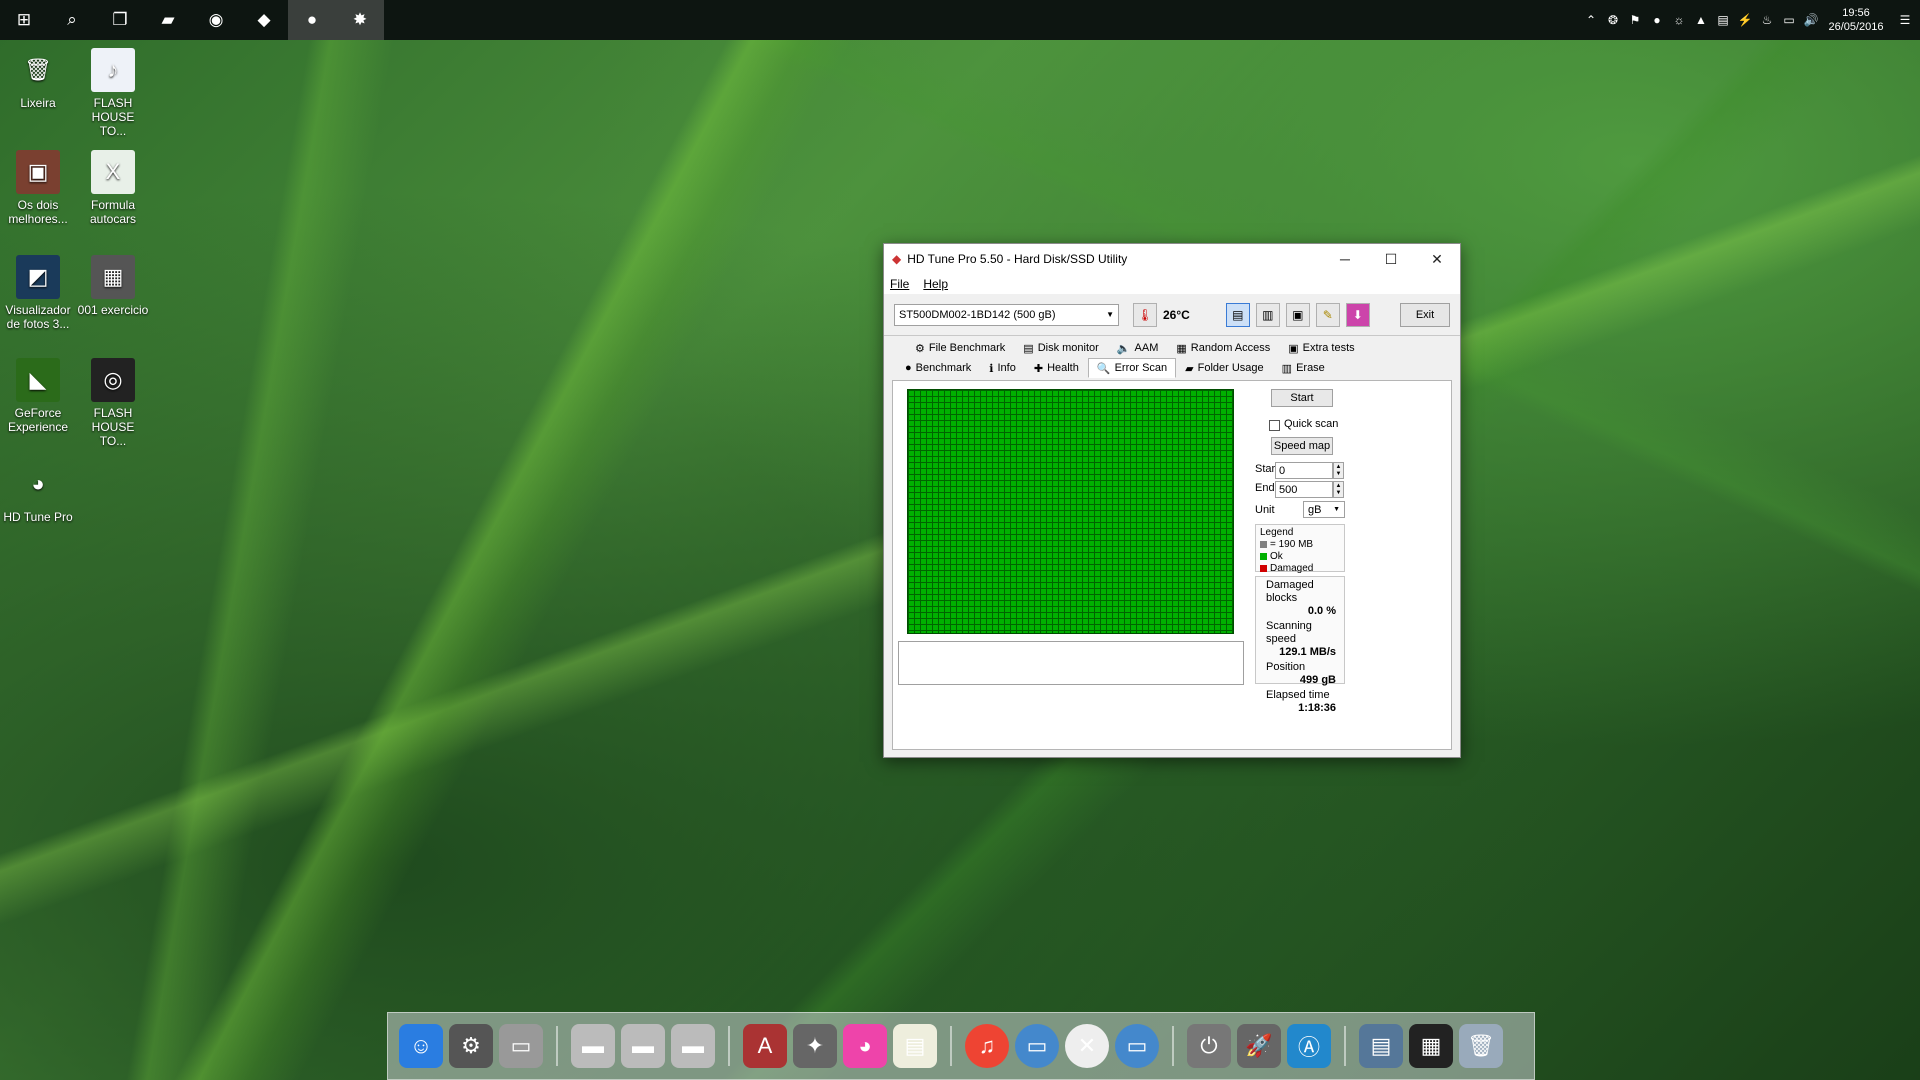  I want to click on clock: 19:56 26/05/2016, so click(1856, 20).